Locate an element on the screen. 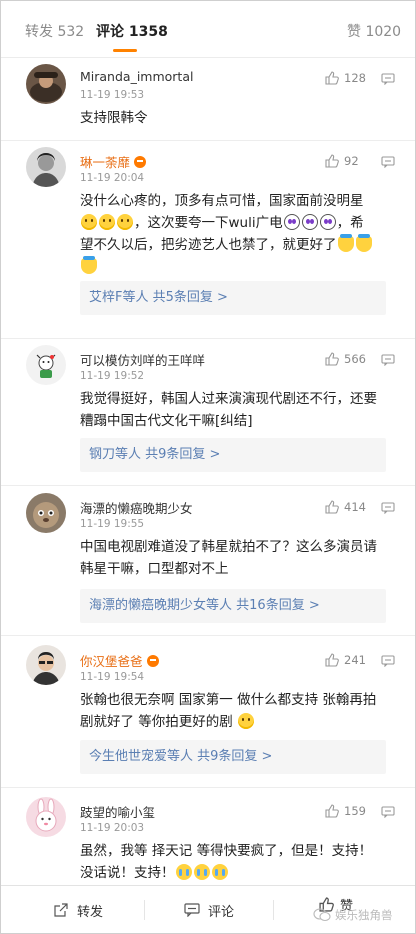  wechat-logo-icon is located at coordinates (322, 915).